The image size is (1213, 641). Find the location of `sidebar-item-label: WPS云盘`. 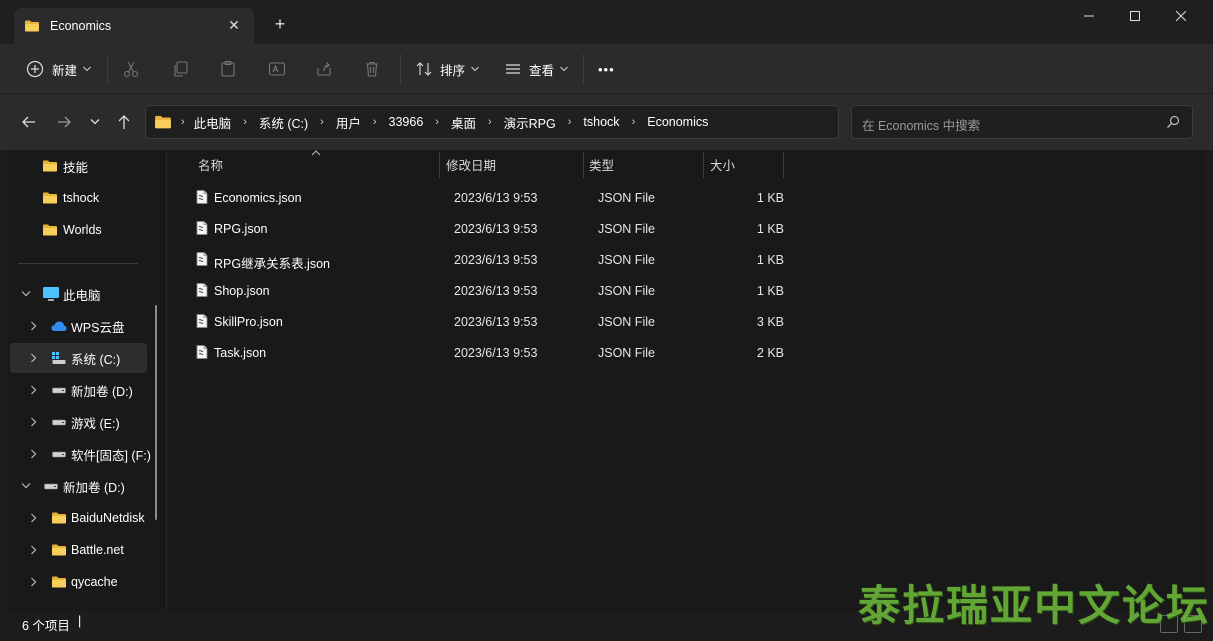

sidebar-item-label: WPS云盘 is located at coordinates (98, 327).